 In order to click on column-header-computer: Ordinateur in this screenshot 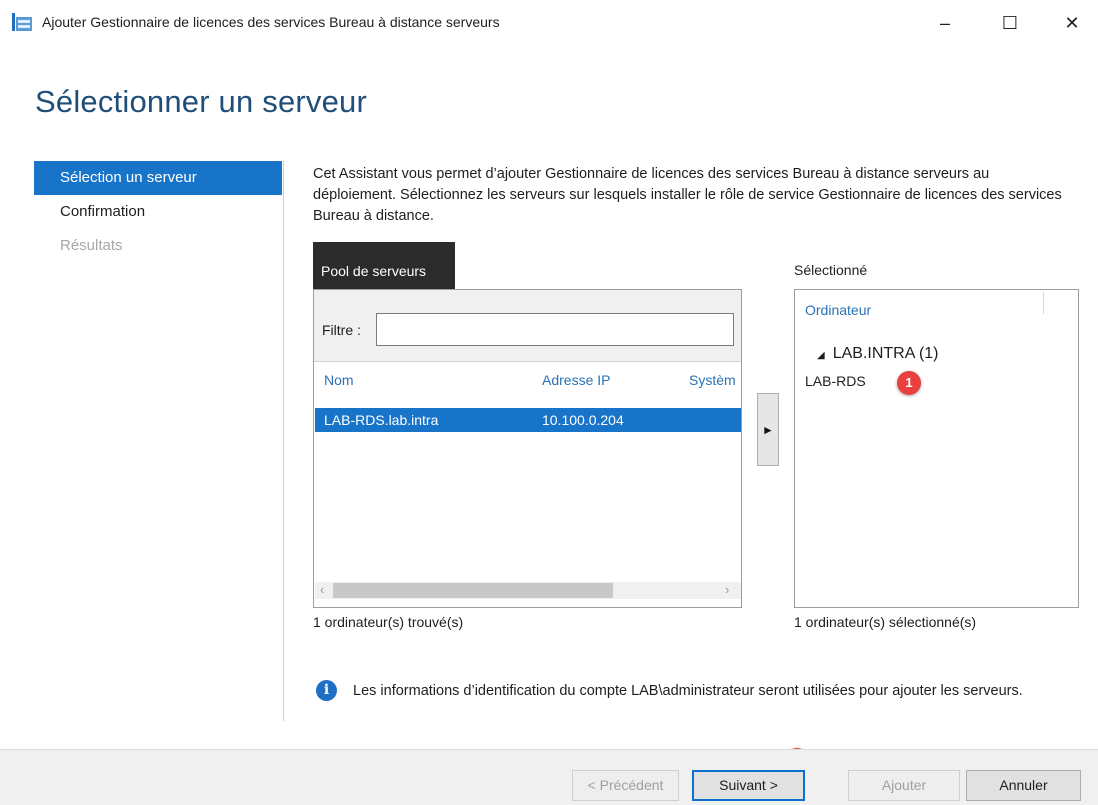, I will do `click(838, 310)`.